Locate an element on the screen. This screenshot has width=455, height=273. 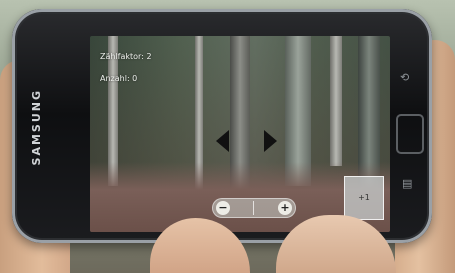
tree-trunk is located at coordinates (336, 101).